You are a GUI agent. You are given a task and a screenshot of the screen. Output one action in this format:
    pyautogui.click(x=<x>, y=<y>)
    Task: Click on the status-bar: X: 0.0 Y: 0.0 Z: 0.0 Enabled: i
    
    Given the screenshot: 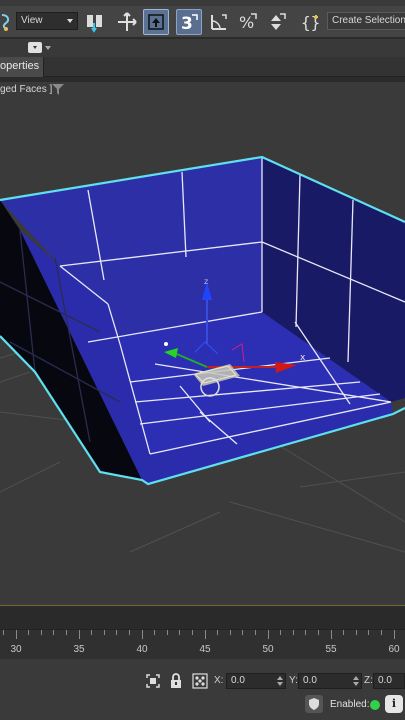 What is the action you would take?
    pyautogui.click(x=202, y=689)
    